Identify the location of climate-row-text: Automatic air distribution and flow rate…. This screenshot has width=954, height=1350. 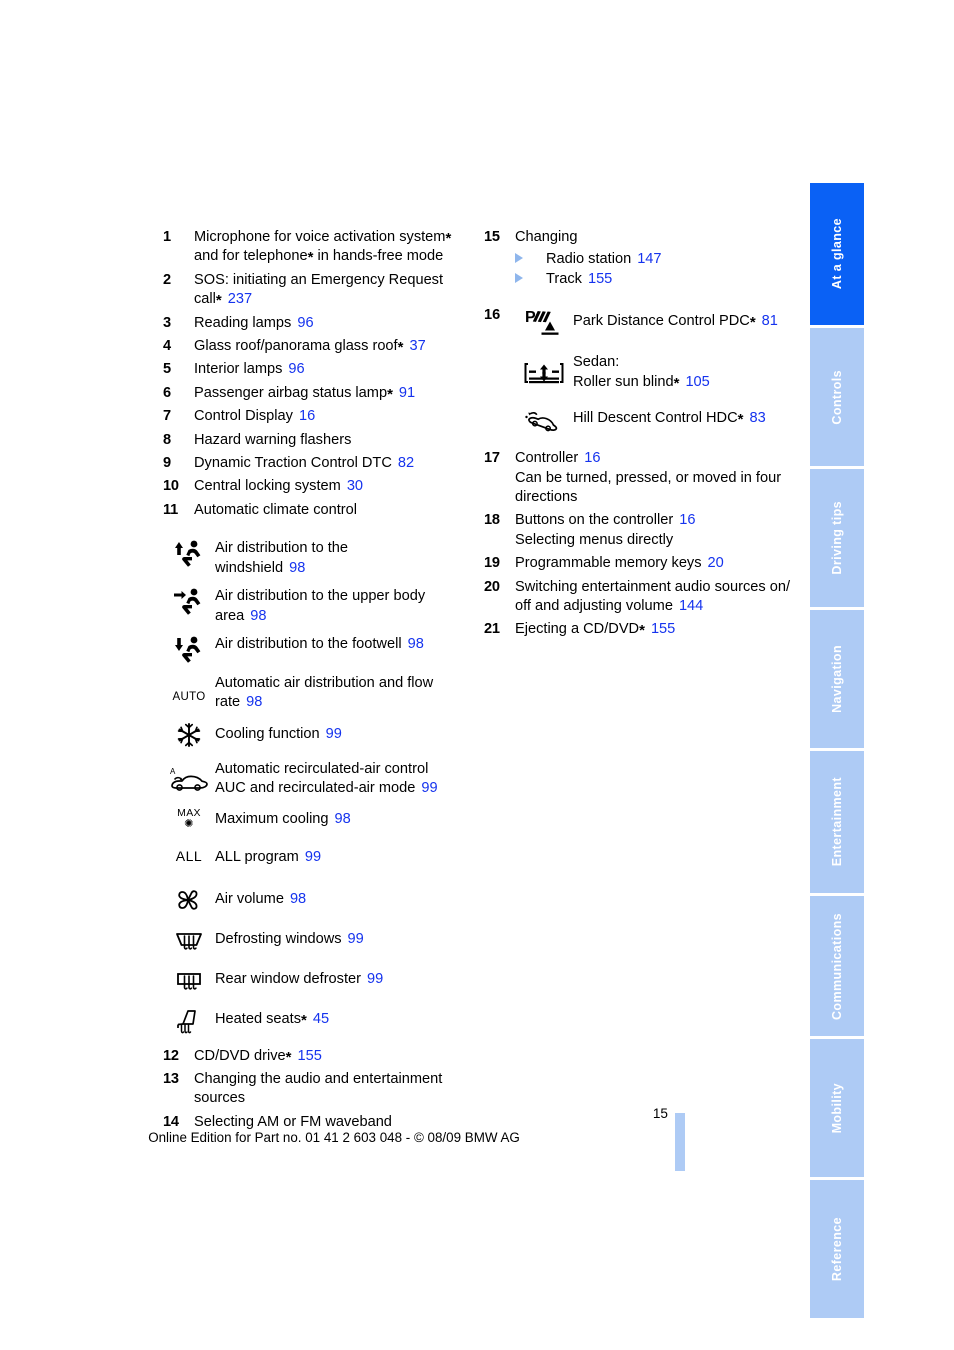
(324, 693).